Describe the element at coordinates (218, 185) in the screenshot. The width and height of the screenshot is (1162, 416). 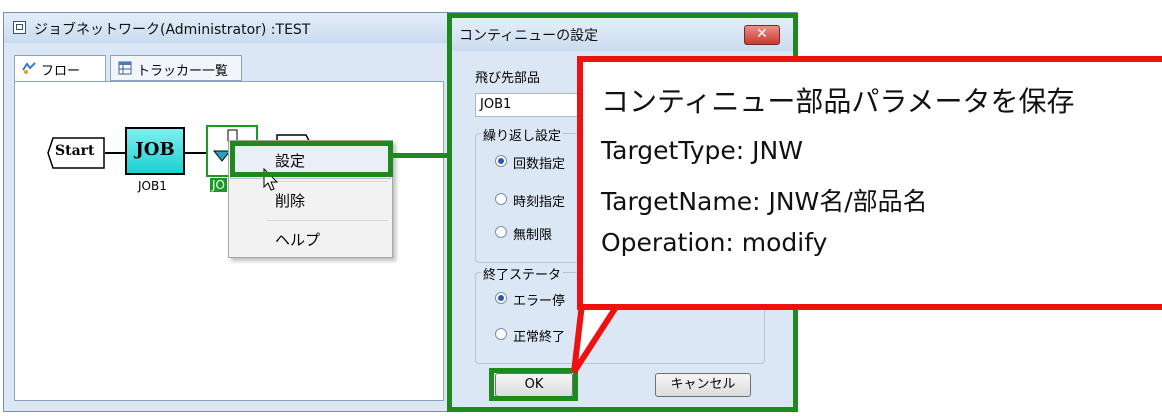
I see `continue-node-label: JO` at that location.